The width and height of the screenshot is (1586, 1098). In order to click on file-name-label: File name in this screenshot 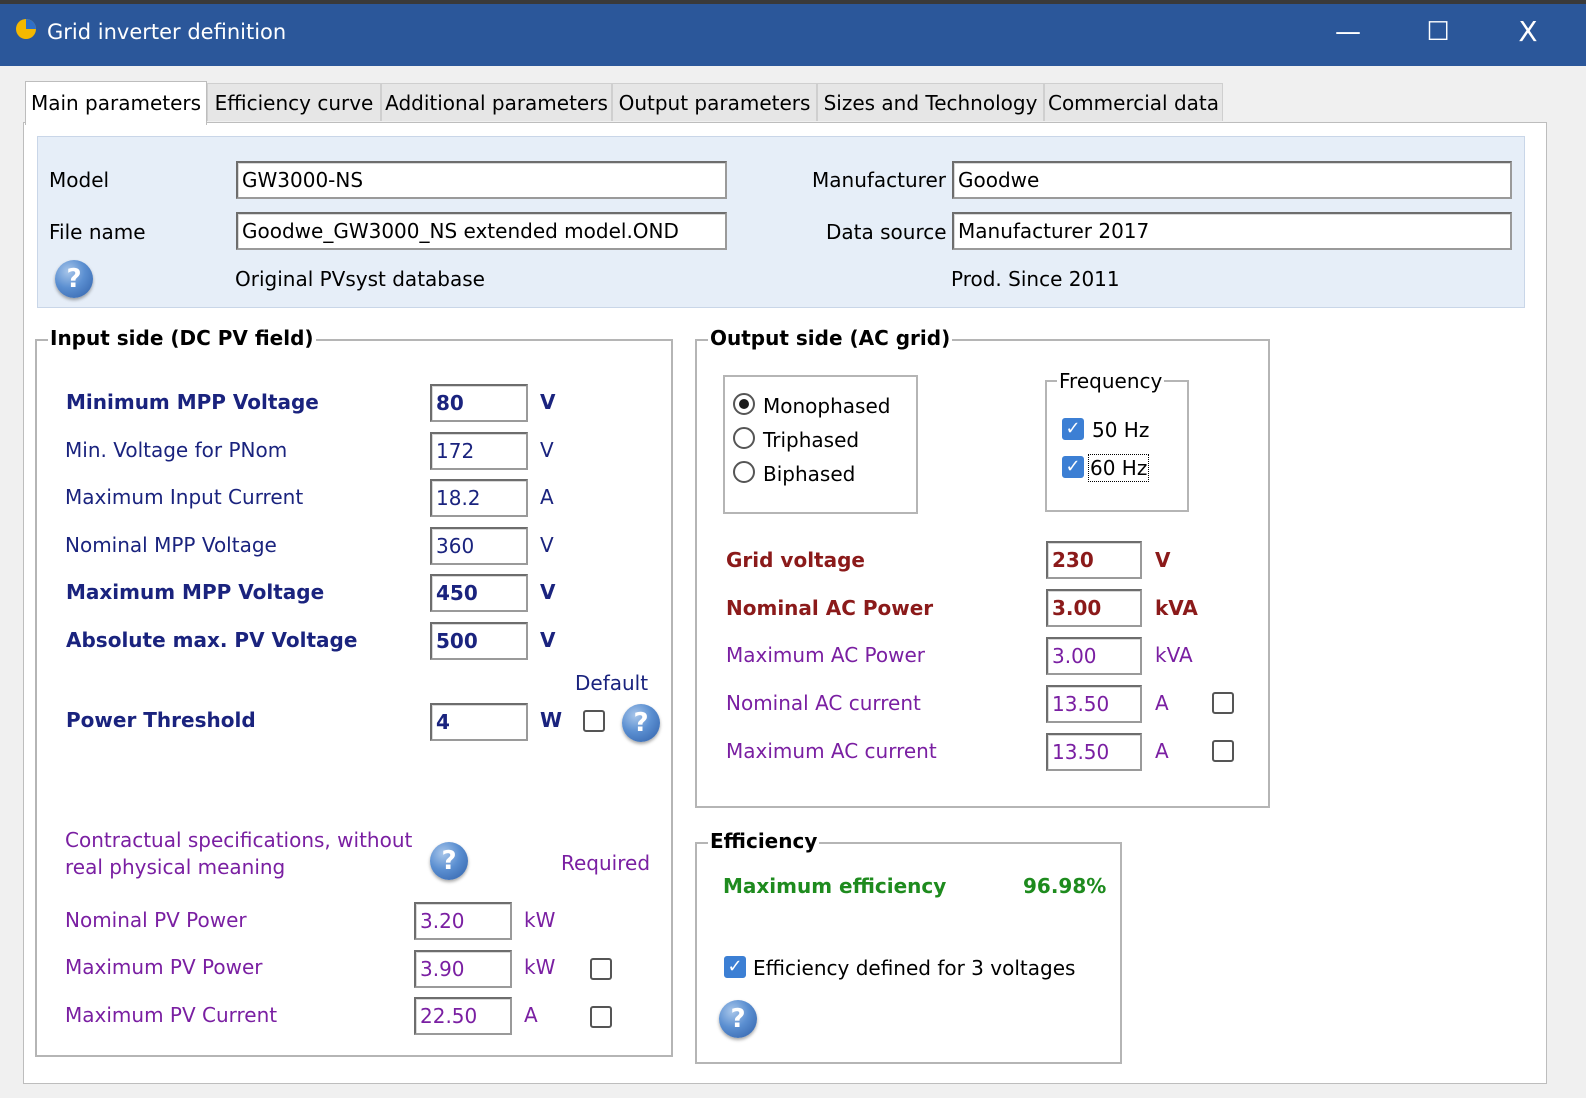, I will do `click(97, 232)`.